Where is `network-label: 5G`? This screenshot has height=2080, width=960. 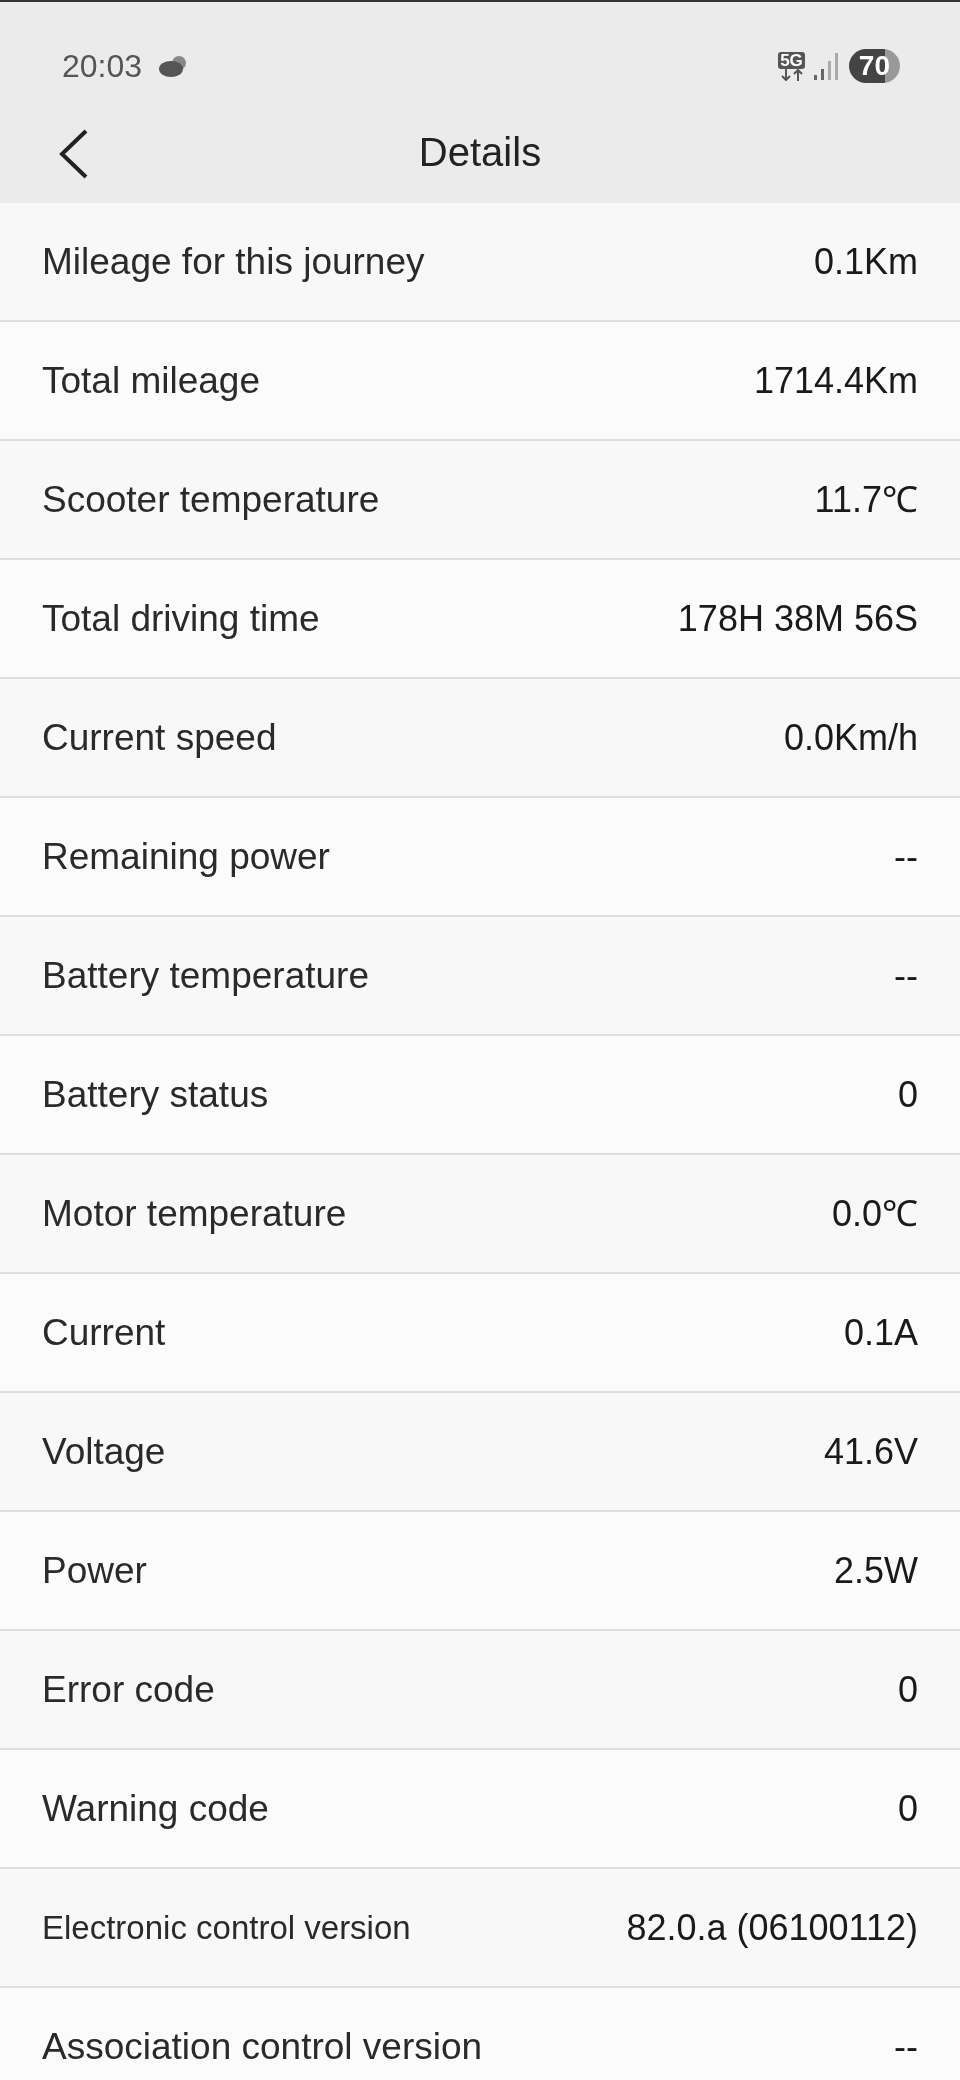
network-label: 5G is located at coordinates (791, 60).